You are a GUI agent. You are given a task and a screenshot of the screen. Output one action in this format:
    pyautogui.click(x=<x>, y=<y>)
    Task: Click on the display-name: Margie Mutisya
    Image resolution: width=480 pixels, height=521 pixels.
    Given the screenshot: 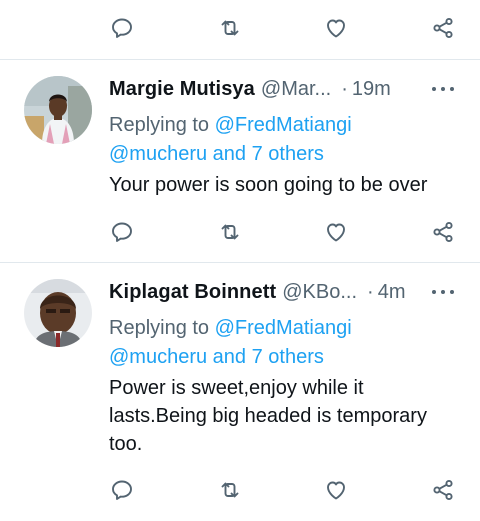 What is the action you would take?
    pyautogui.click(x=182, y=89)
    